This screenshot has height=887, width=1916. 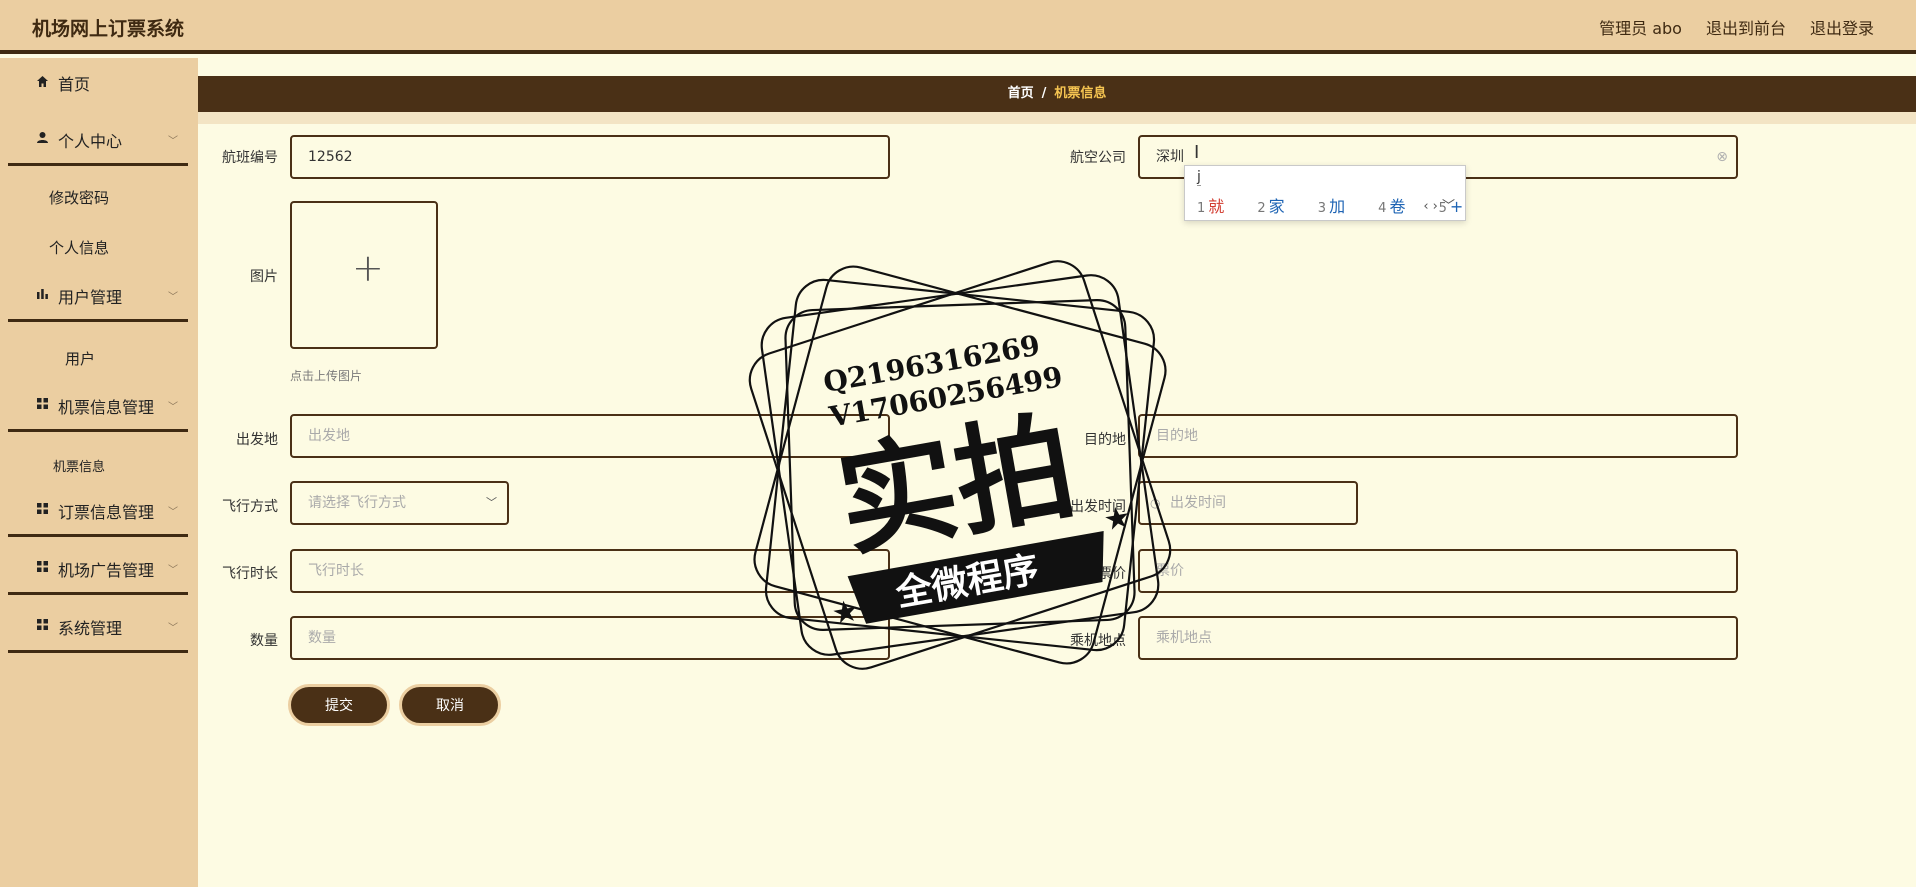 I want to click on upload-hint: 点击上传图片, so click(x=326, y=376).